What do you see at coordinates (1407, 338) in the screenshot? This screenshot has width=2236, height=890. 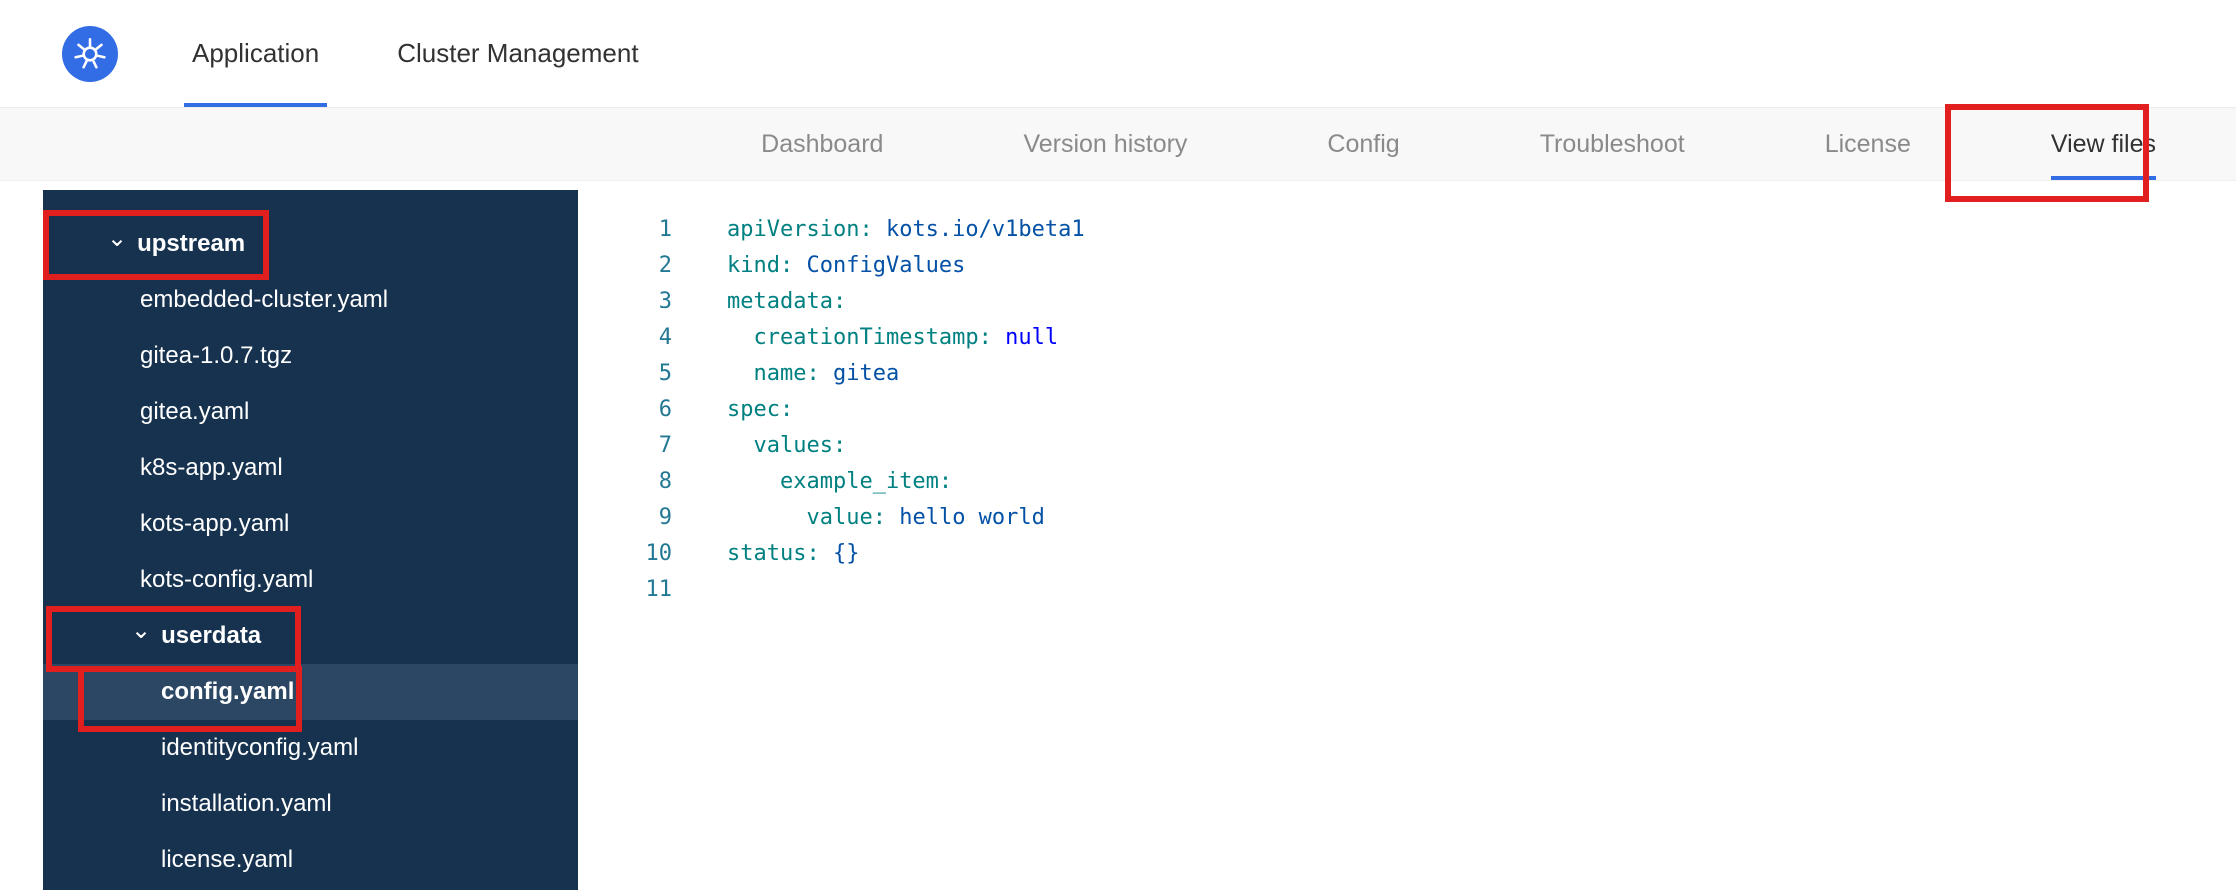 I see `code-line: 4 creationTimestamp: null` at bounding box center [1407, 338].